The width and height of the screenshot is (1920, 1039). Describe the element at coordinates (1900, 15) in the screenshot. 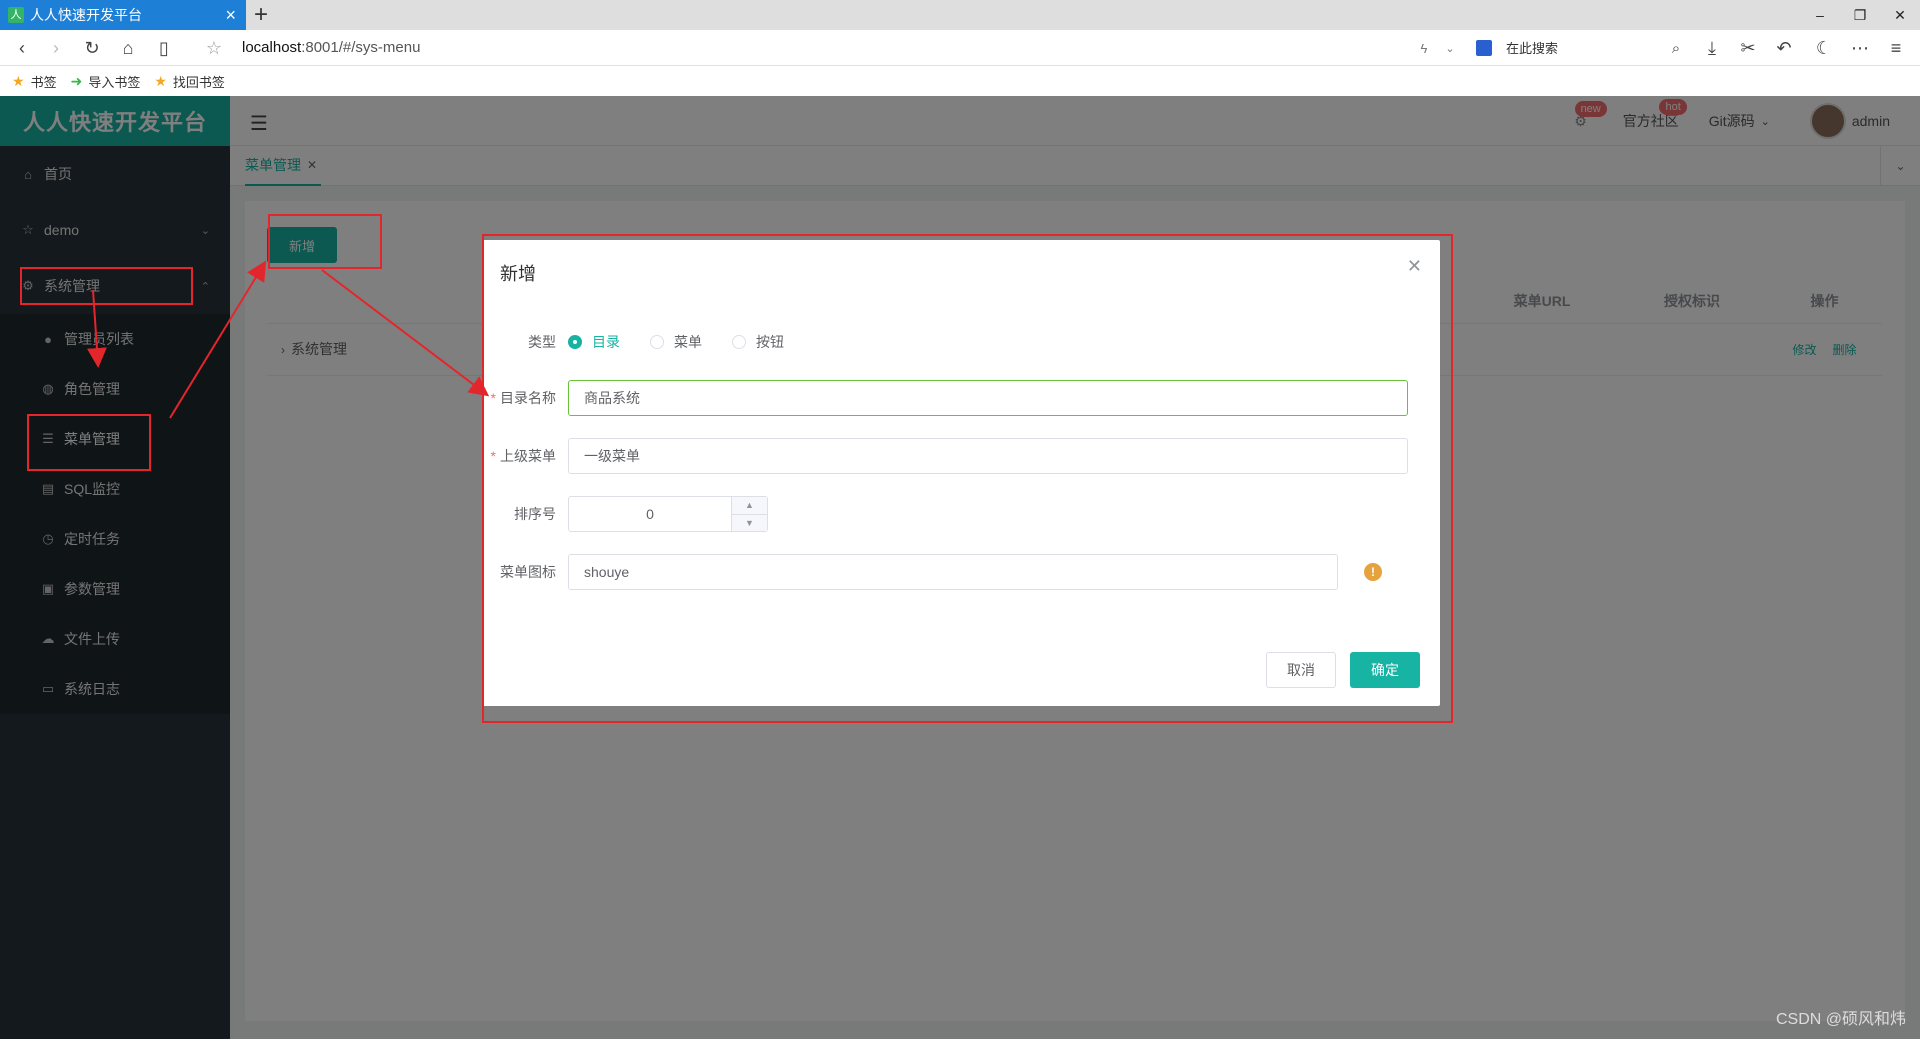

I see `window-close-icon: ✕` at that location.